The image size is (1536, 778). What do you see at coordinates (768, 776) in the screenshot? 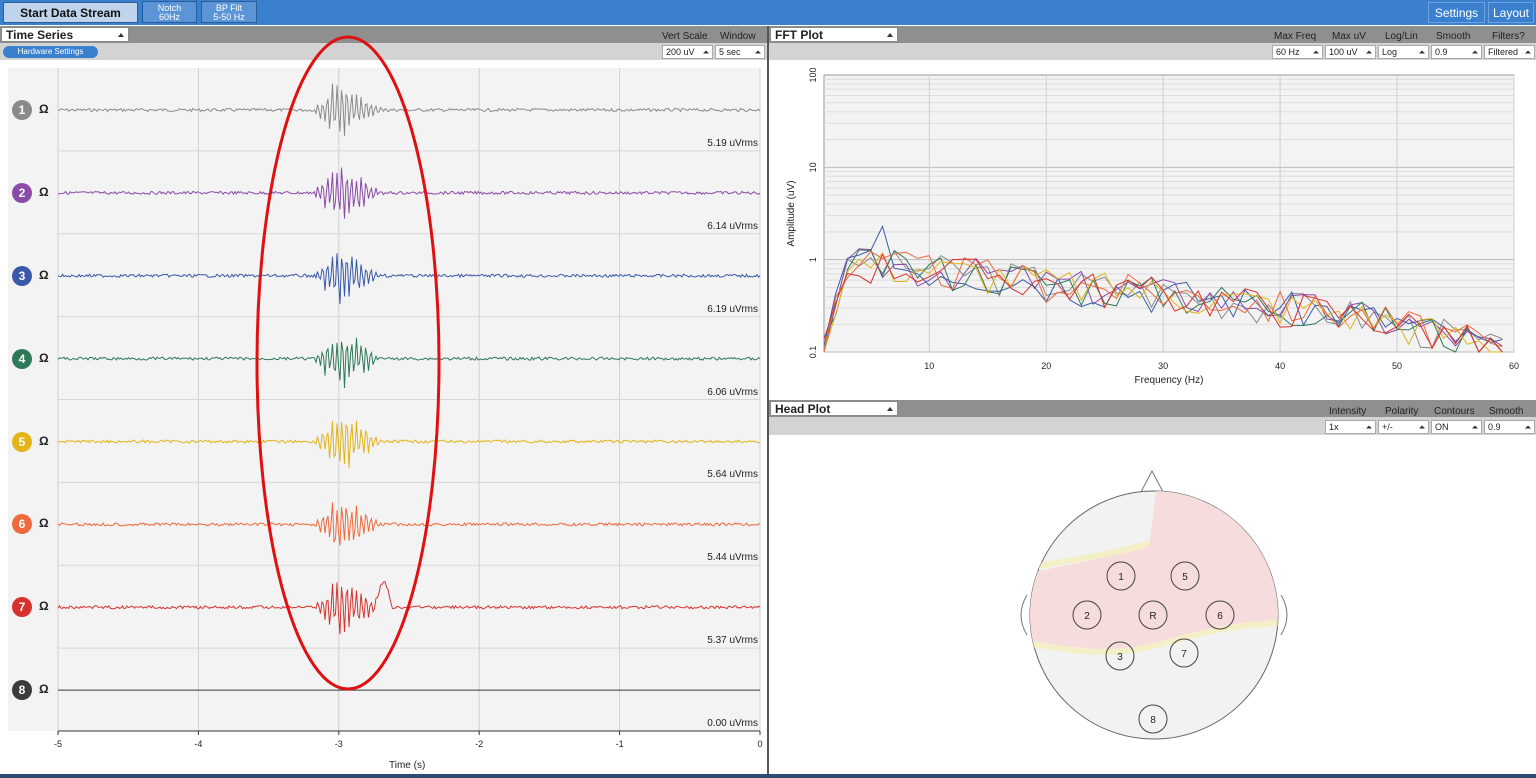
I see `bottom-status-bar` at bounding box center [768, 776].